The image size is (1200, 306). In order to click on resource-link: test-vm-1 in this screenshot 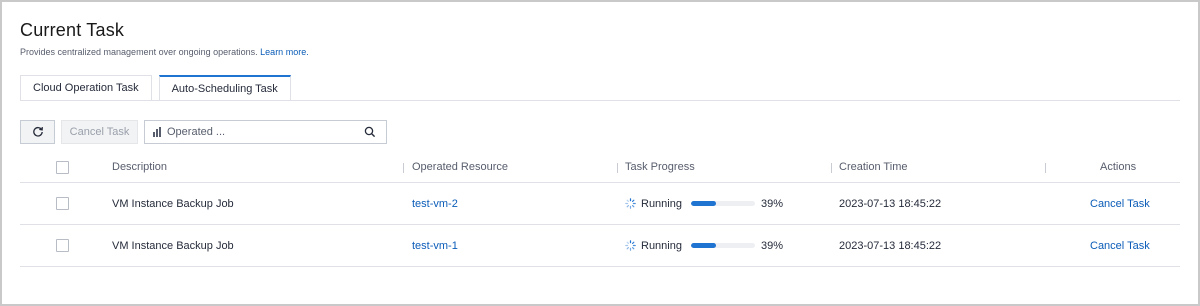, I will do `click(435, 245)`.